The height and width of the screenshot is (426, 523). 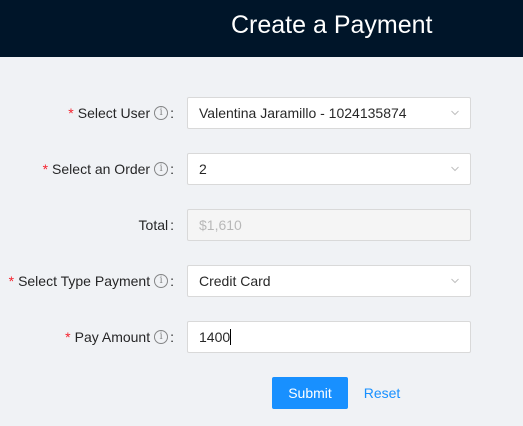 What do you see at coordinates (215, 337) in the screenshot?
I see `amount-input-value: 1400` at bounding box center [215, 337].